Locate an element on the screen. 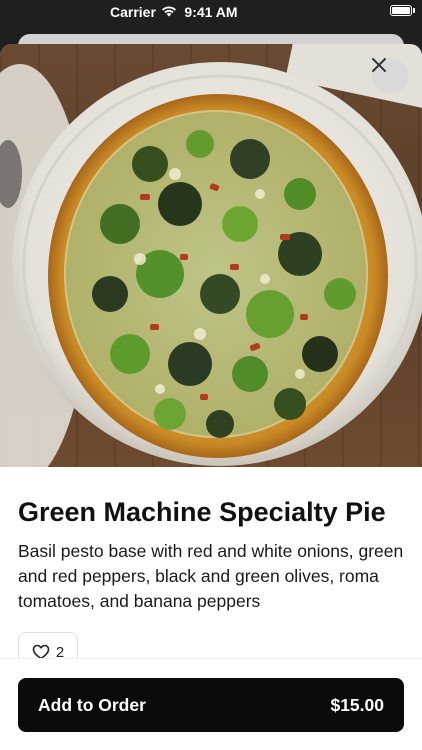  status-bar: Carrier 9:41 AM is located at coordinates (211, 14).